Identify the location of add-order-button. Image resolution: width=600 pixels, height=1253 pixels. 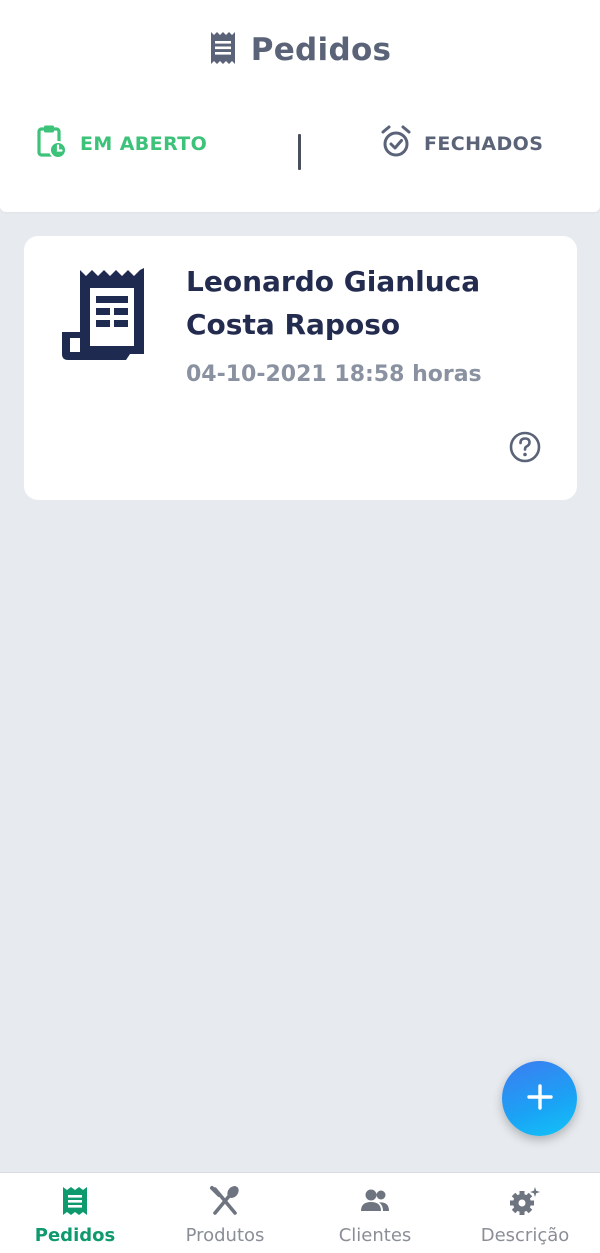
(539, 1098).